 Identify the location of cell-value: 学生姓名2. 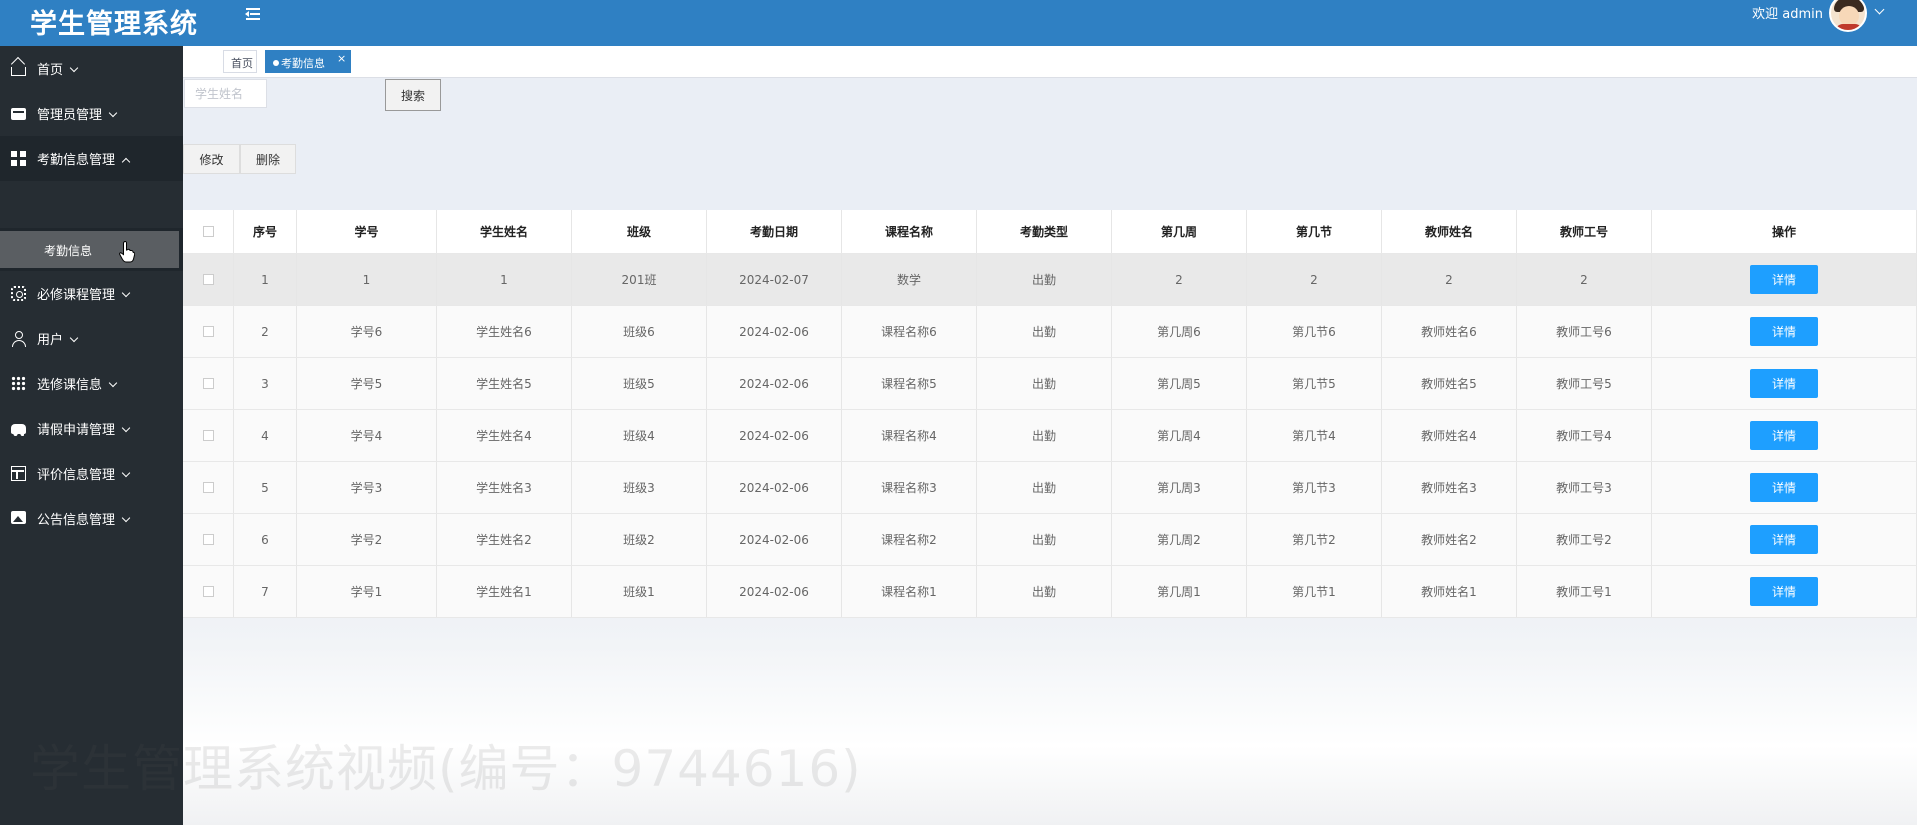
(504, 540).